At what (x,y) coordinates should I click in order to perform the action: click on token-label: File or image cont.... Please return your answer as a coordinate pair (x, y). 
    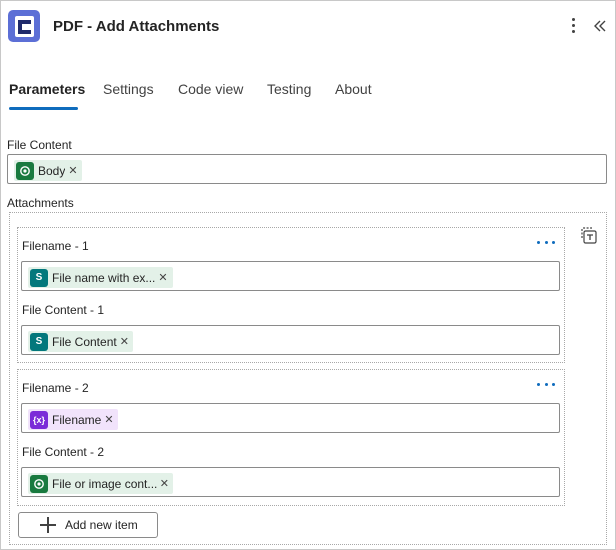
    Looking at the image, I should click on (104, 483).